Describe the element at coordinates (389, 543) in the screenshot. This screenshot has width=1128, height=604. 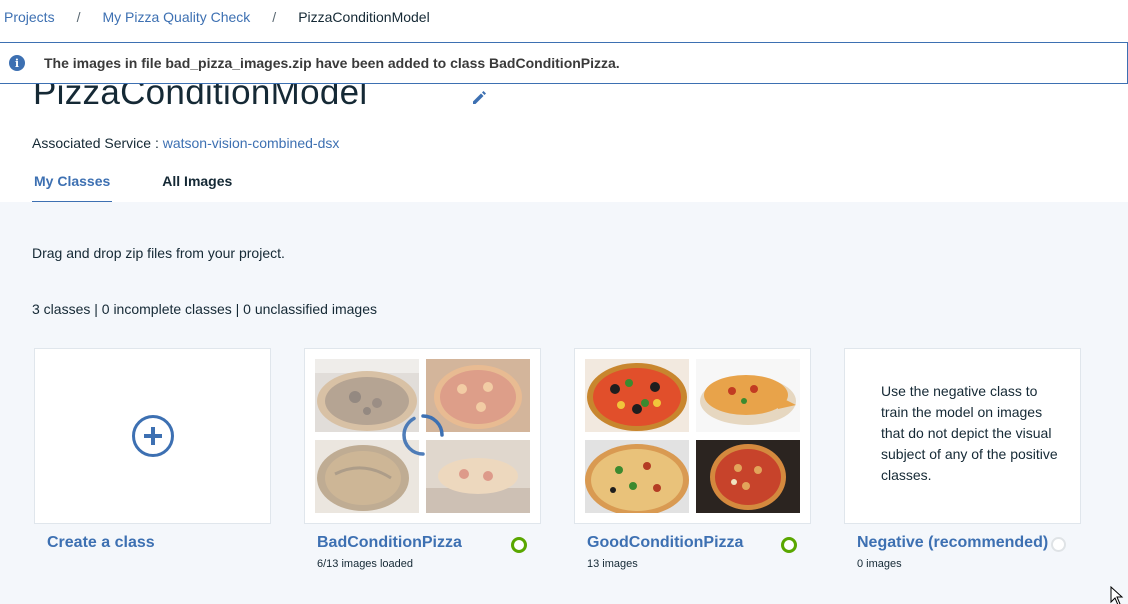
I see `class-title-bad-condition-pizza: BadConditionPizza` at that location.